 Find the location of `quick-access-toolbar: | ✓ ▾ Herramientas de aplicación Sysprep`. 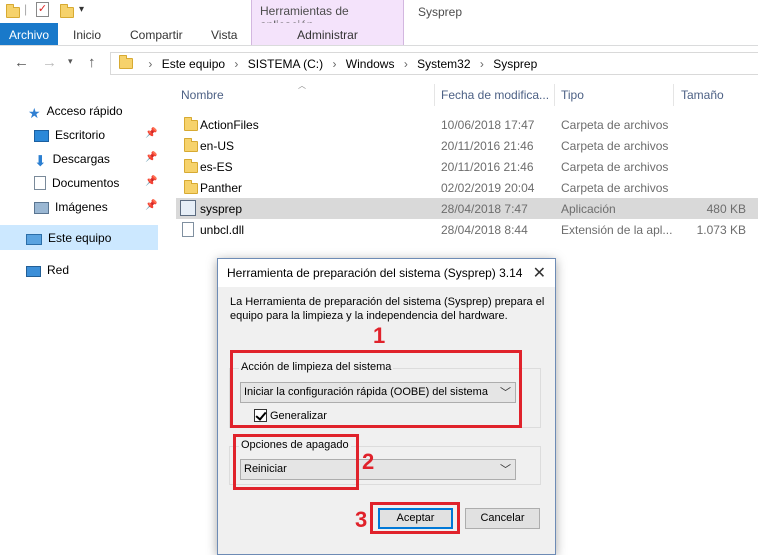

quick-access-toolbar: | ✓ ▾ Herramientas de aplicación Sysprep is located at coordinates (379, 16).